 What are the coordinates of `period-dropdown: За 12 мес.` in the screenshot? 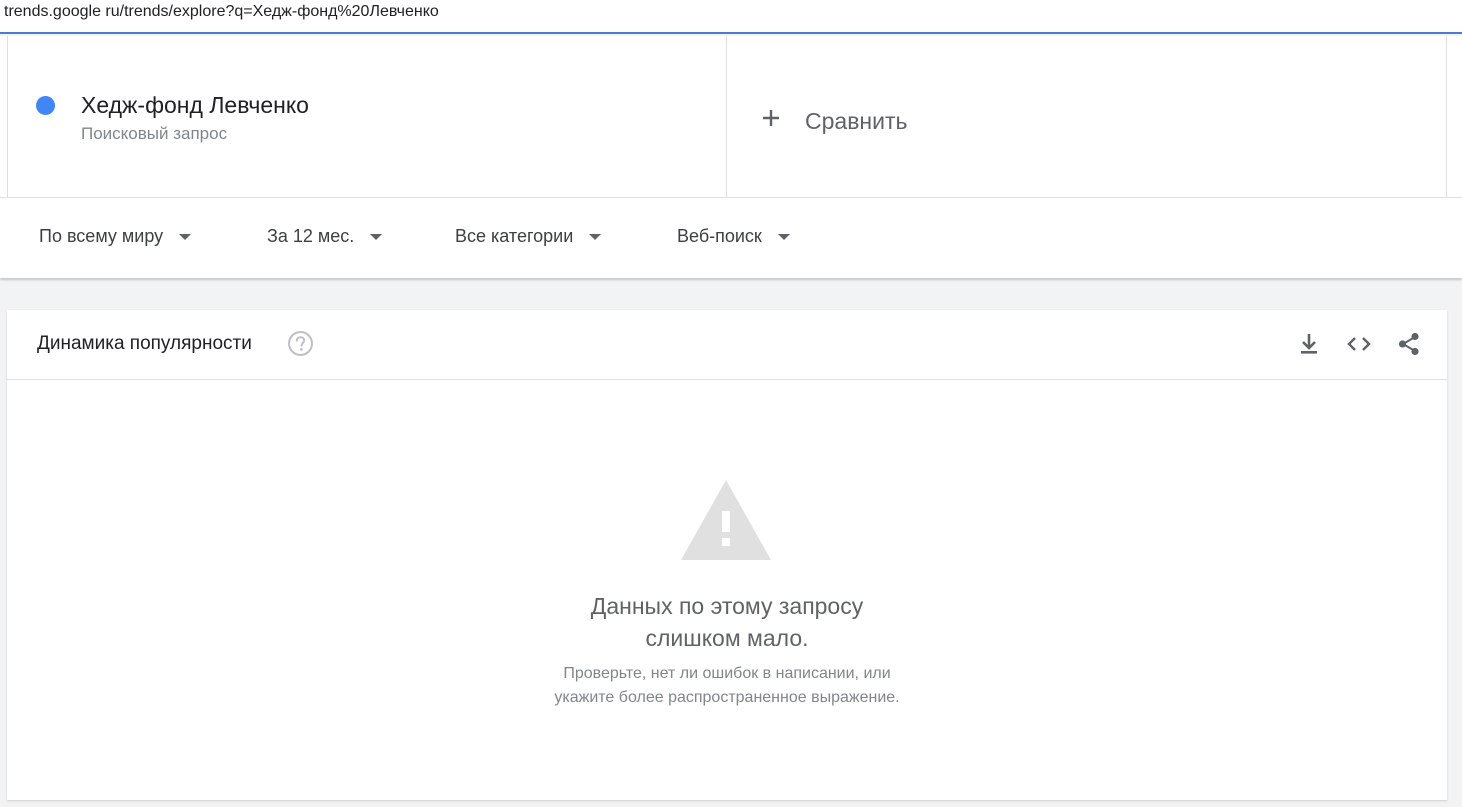 It's located at (325, 236).